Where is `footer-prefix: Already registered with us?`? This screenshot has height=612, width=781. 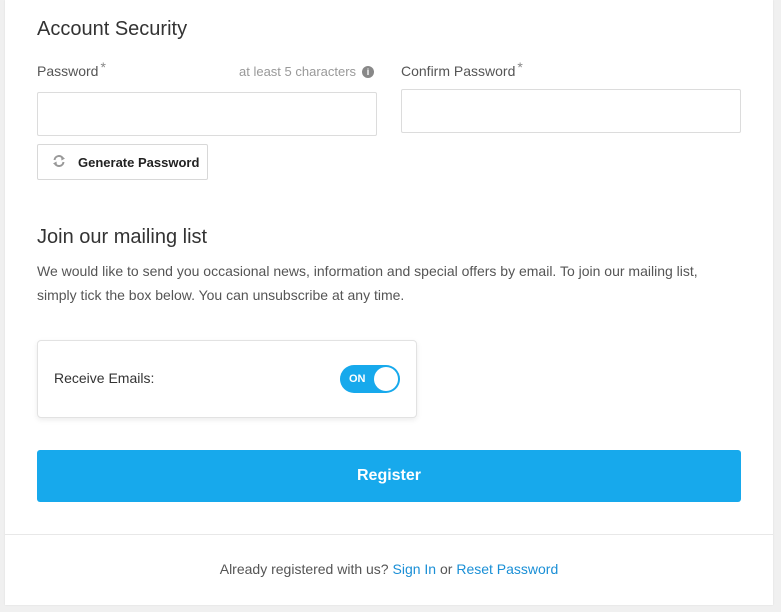 footer-prefix: Already registered with us? is located at coordinates (304, 569).